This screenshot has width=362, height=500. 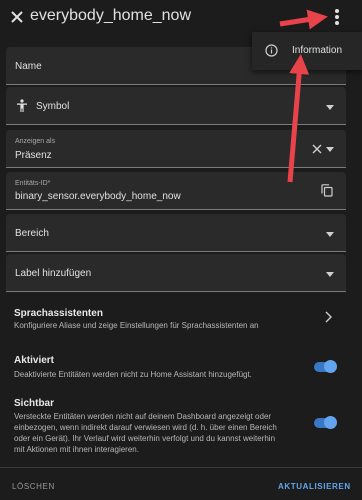 I want to click on show-as-select: Anzeigen als Präsenz, so click(x=176, y=149).